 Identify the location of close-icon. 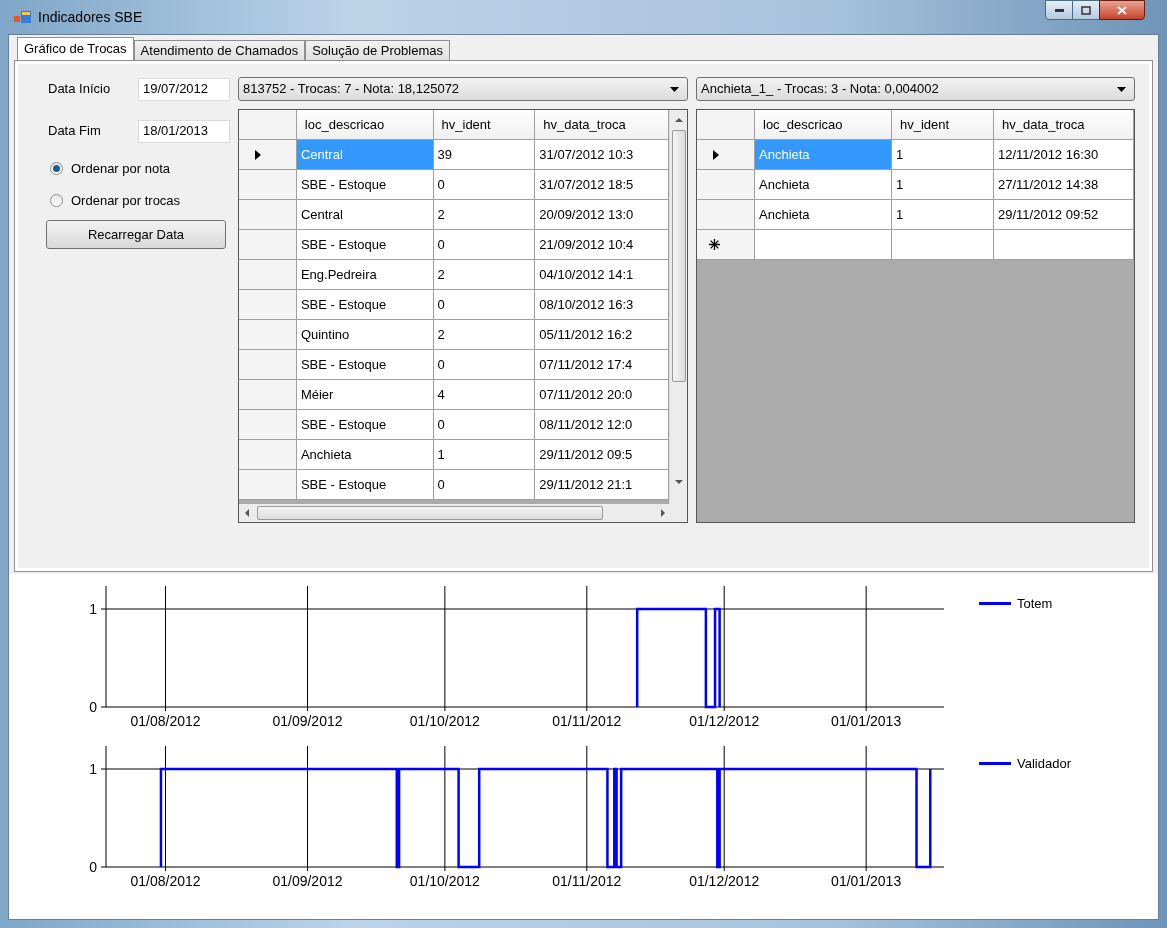
(1122, 10).